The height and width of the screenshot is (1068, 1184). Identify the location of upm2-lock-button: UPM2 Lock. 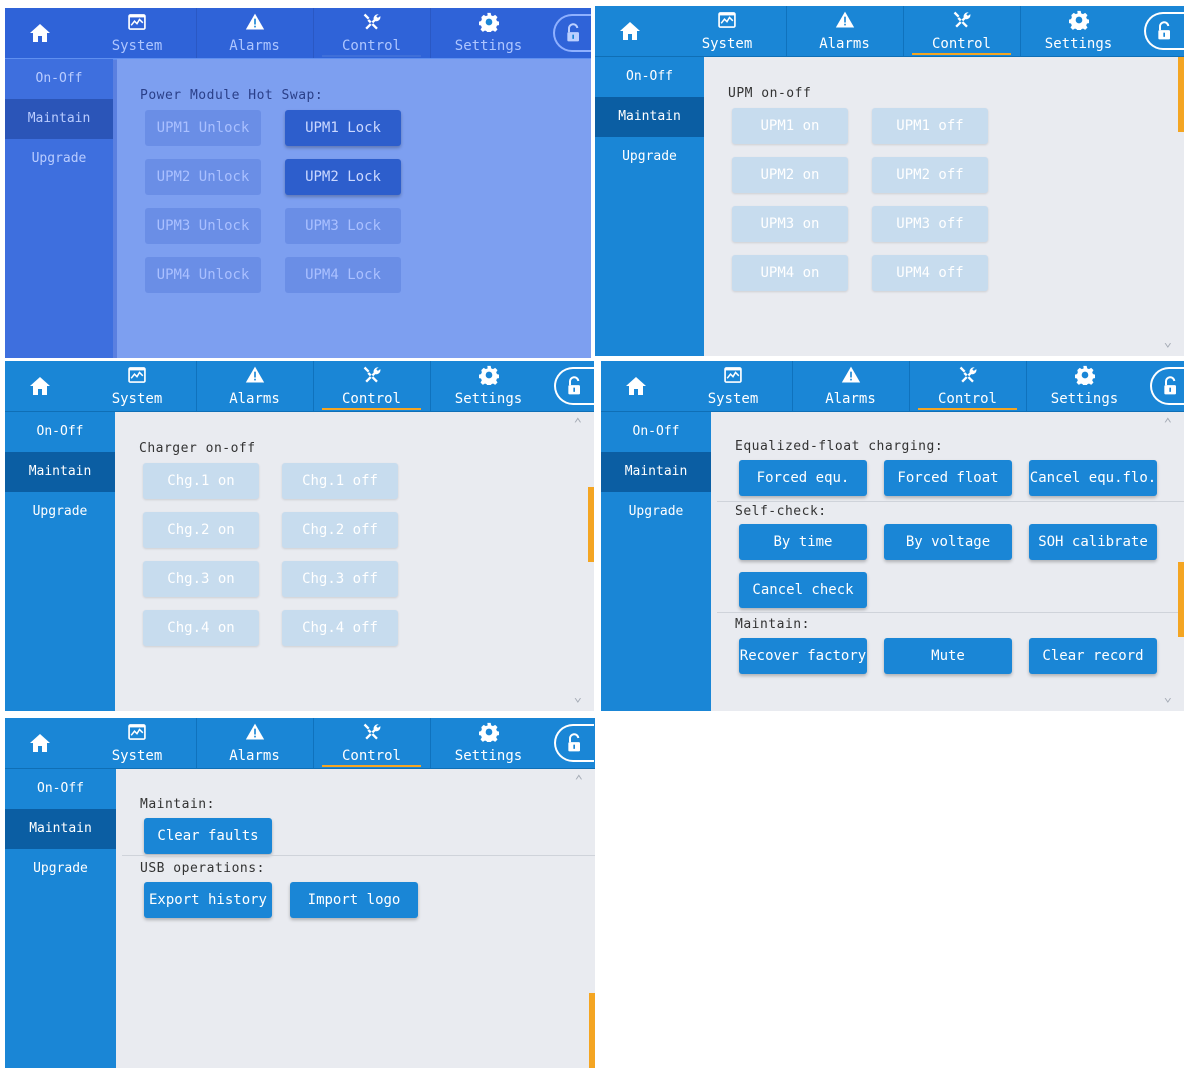
(343, 177).